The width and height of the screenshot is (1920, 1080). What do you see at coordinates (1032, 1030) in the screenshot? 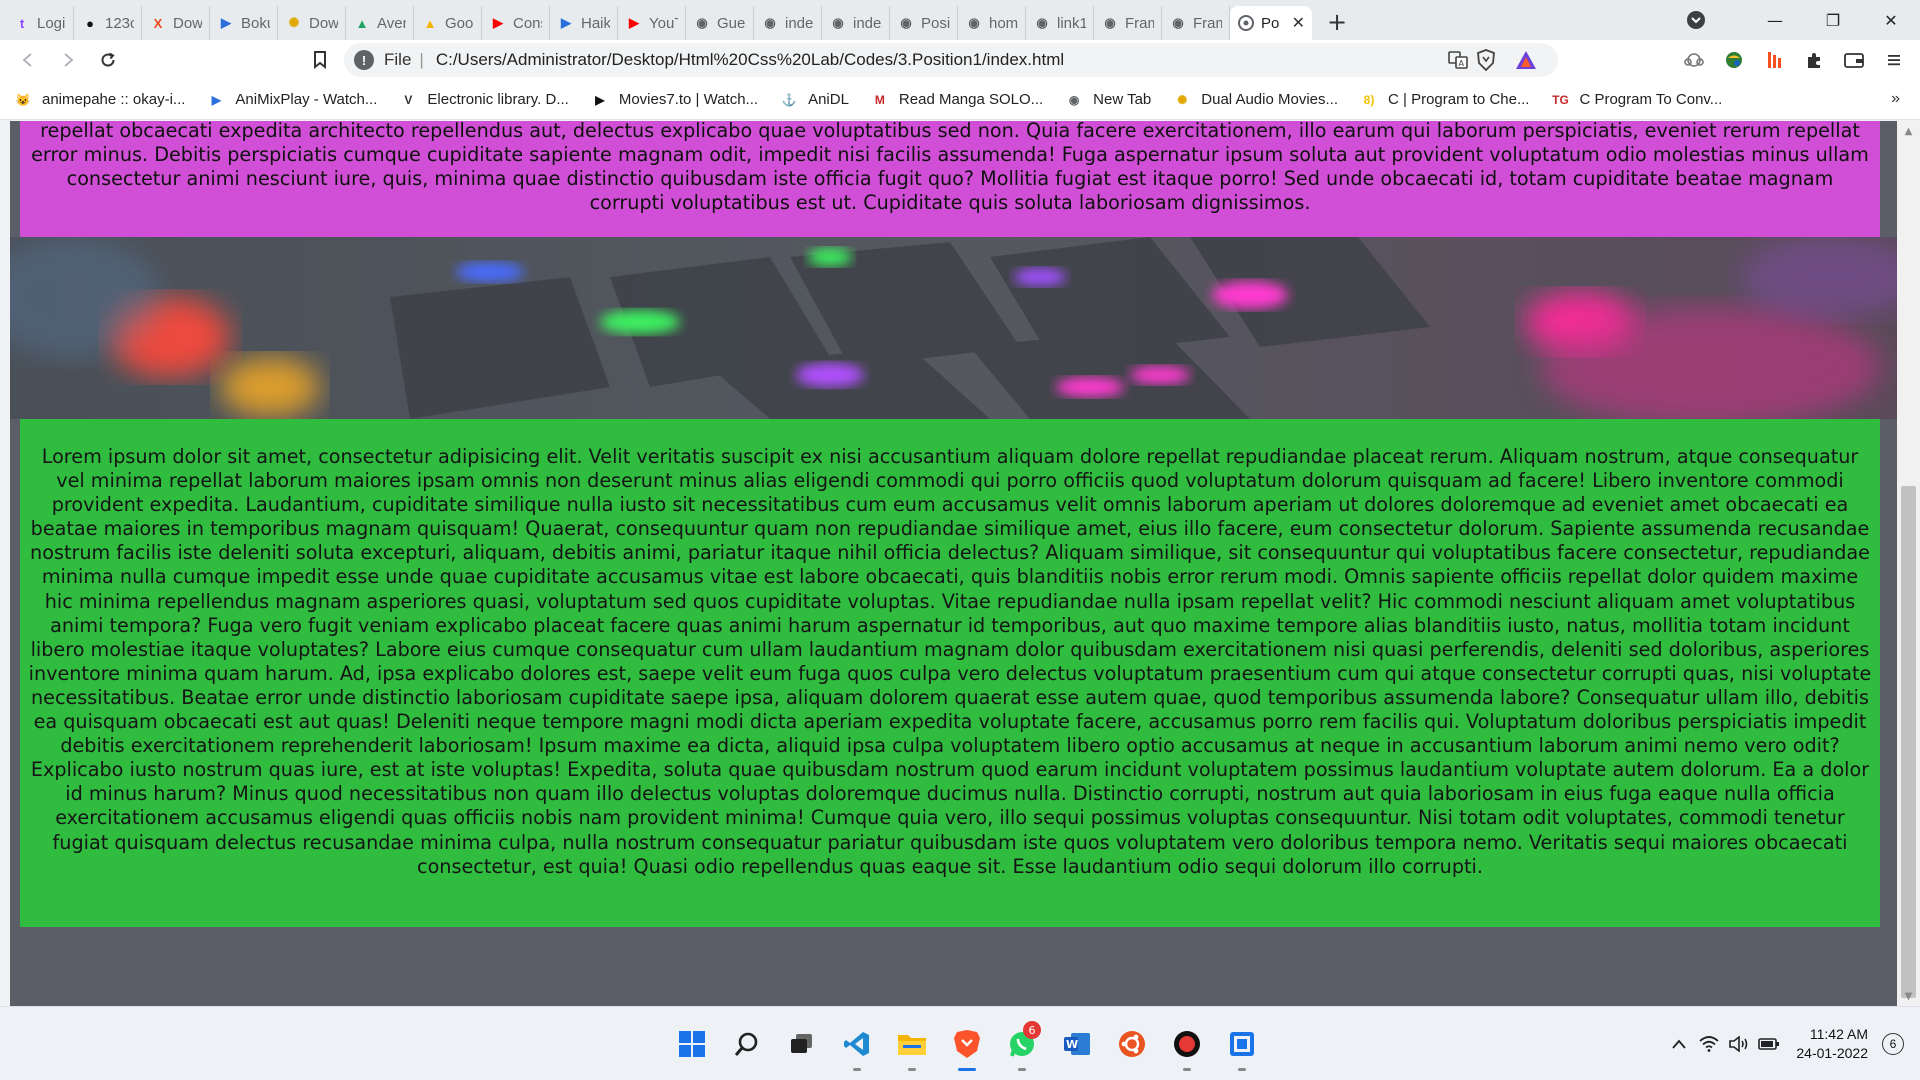
I see `whatsapp-badge: 6` at bounding box center [1032, 1030].